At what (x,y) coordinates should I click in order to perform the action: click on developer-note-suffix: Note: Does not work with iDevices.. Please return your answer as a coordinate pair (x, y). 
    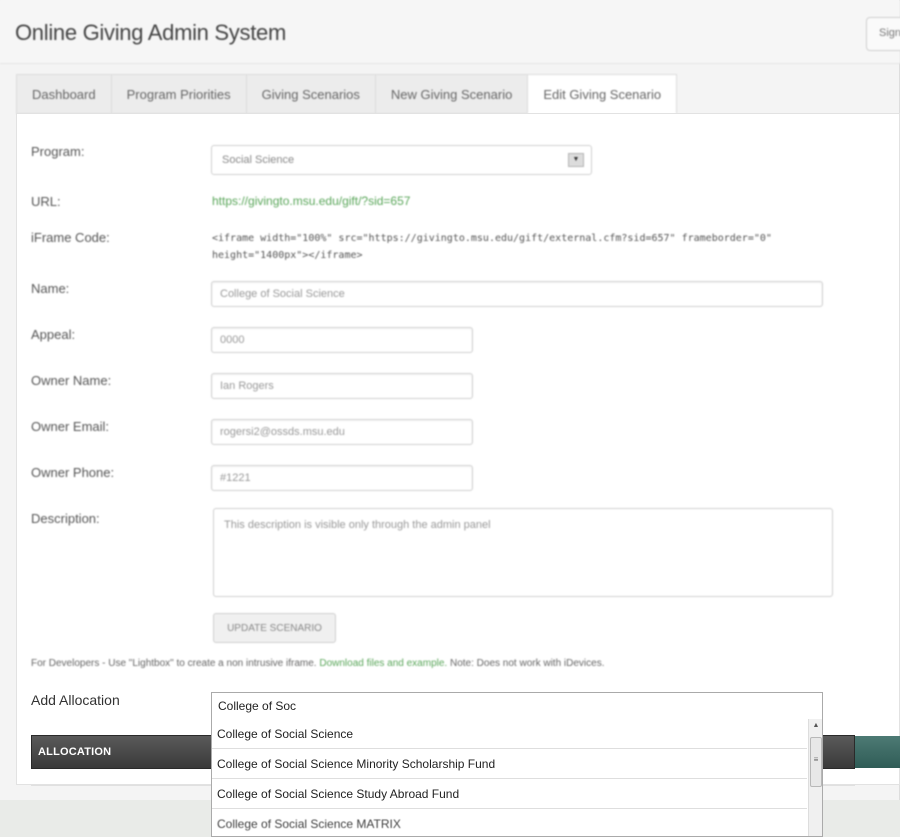
    Looking at the image, I should click on (527, 663).